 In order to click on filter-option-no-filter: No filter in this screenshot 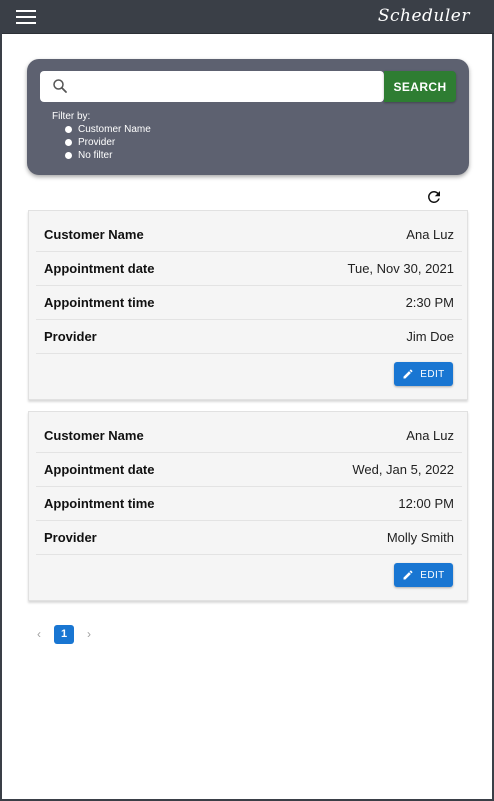, I will do `click(88, 155)`.